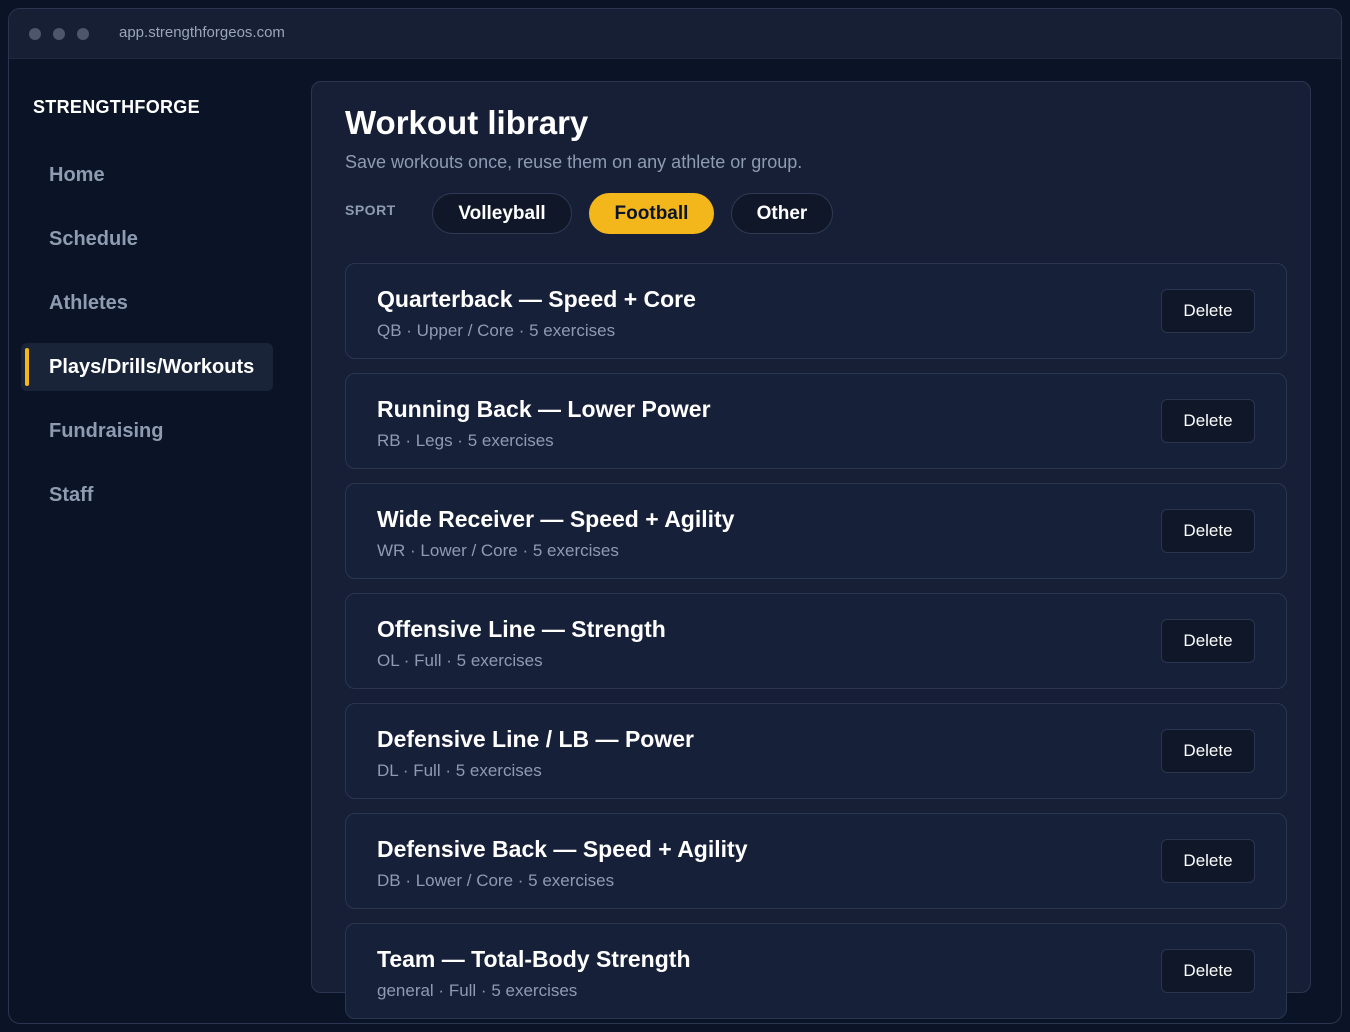  I want to click on sport-filter-other: Other, so click(782, 213).